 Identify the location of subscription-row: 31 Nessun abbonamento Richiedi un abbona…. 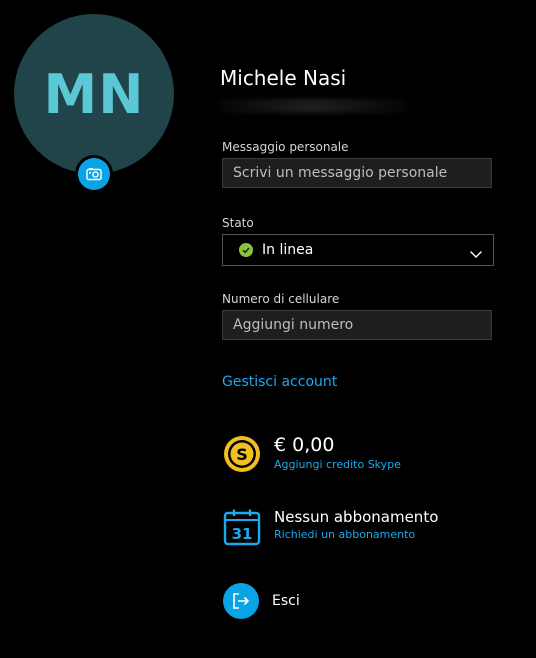
(330, 528).